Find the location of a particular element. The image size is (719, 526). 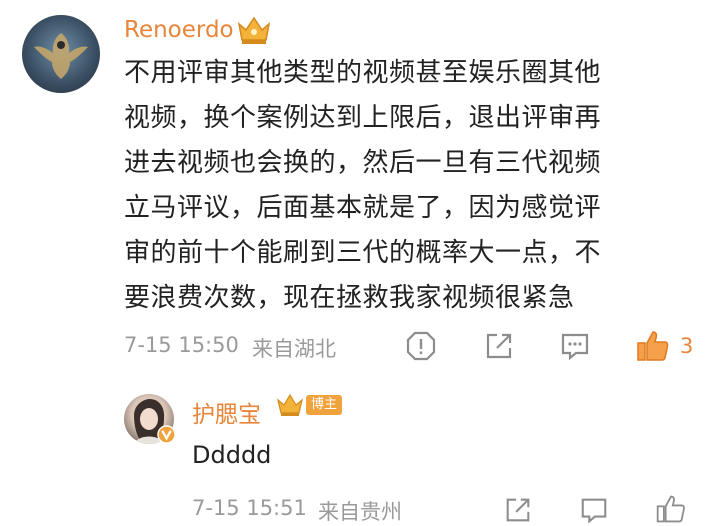

reply-share-button is located at coordinates (518, 510).